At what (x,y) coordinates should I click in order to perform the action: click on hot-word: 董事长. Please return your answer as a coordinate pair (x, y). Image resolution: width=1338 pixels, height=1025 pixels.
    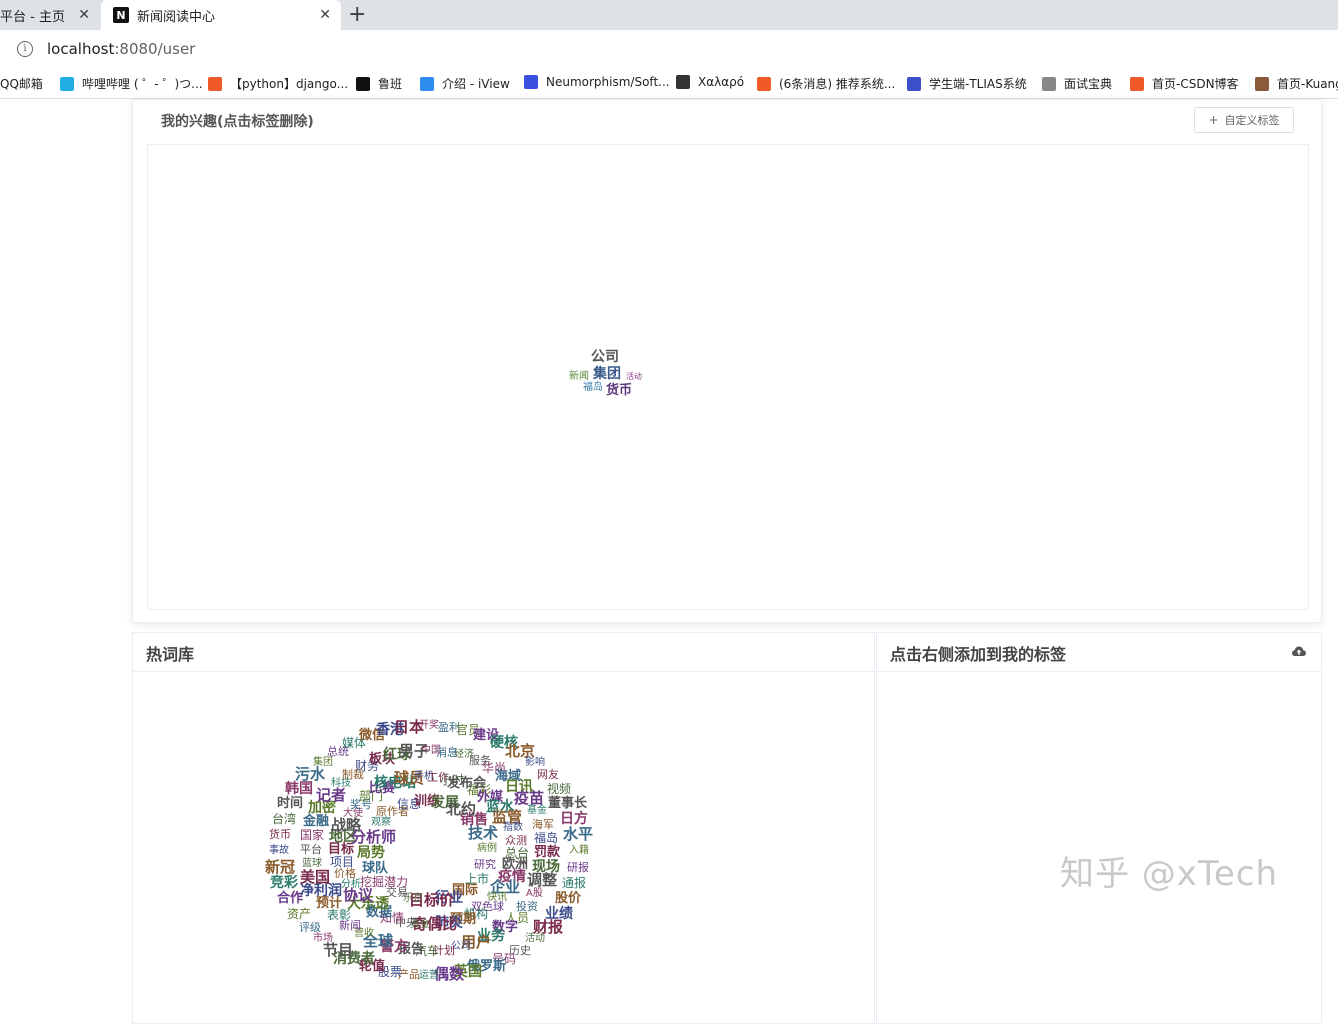
    Looking at the image, I should click on (567, 803).